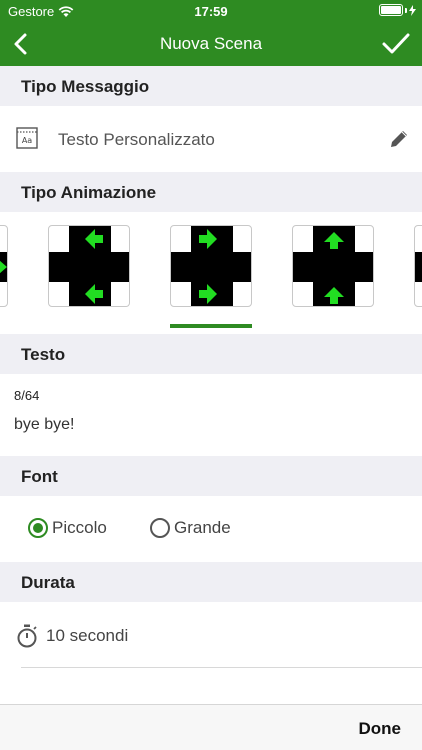 The height and width of the screenshot is (750, 422). Describe the element at coordinates (136, 139) in the screenshot. I see `message-type-value: Testo Personalizzato` at that location.